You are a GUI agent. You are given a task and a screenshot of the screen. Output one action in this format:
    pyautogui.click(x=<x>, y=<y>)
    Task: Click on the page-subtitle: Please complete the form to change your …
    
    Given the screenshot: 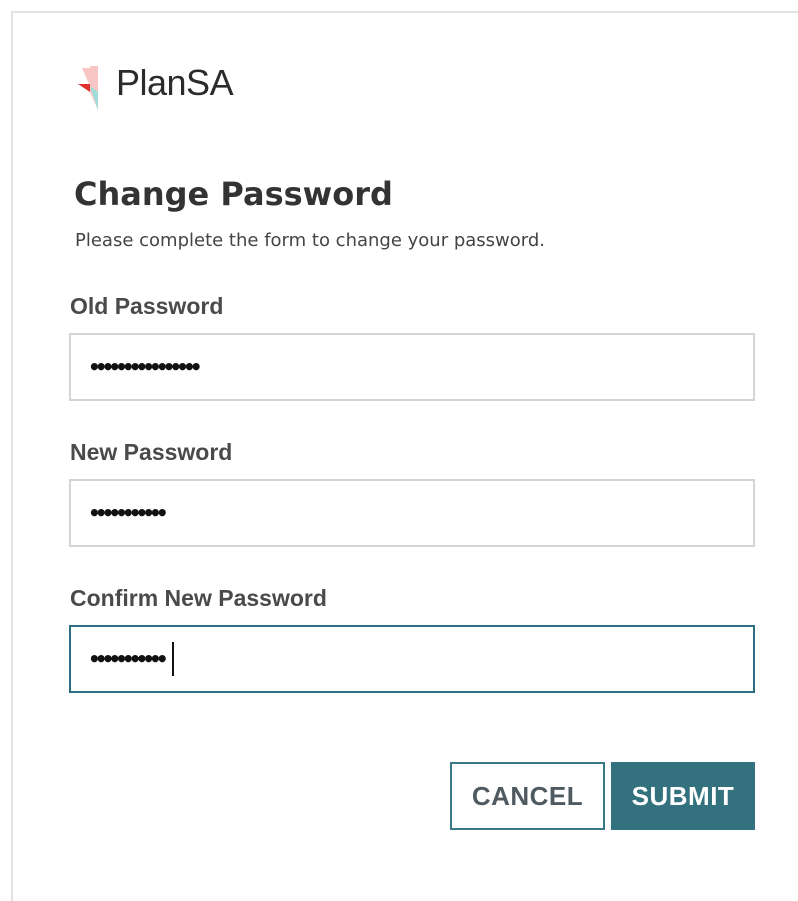 What is the action you would take?
    pyautogui.click(x=310, y=240)
    